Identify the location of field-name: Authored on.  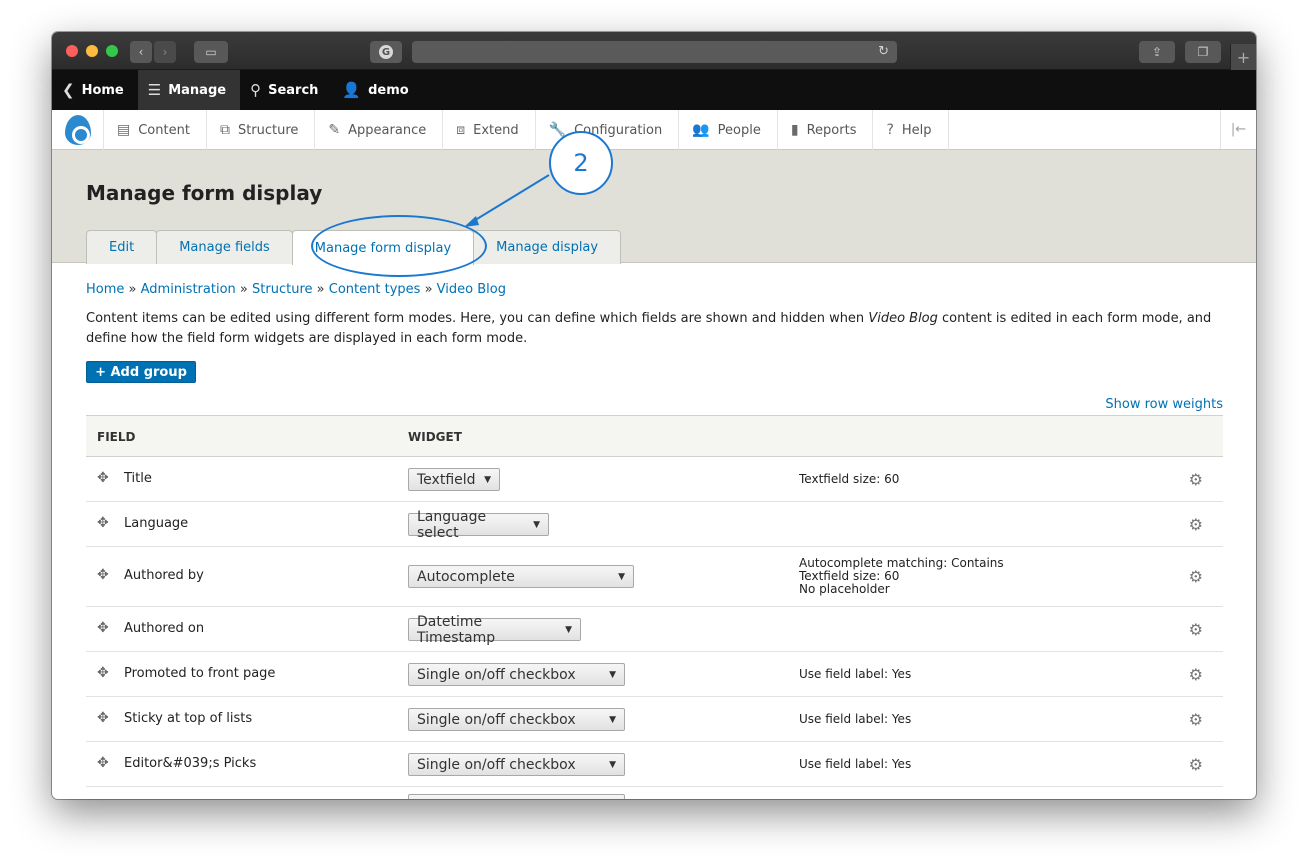
(164, 628).